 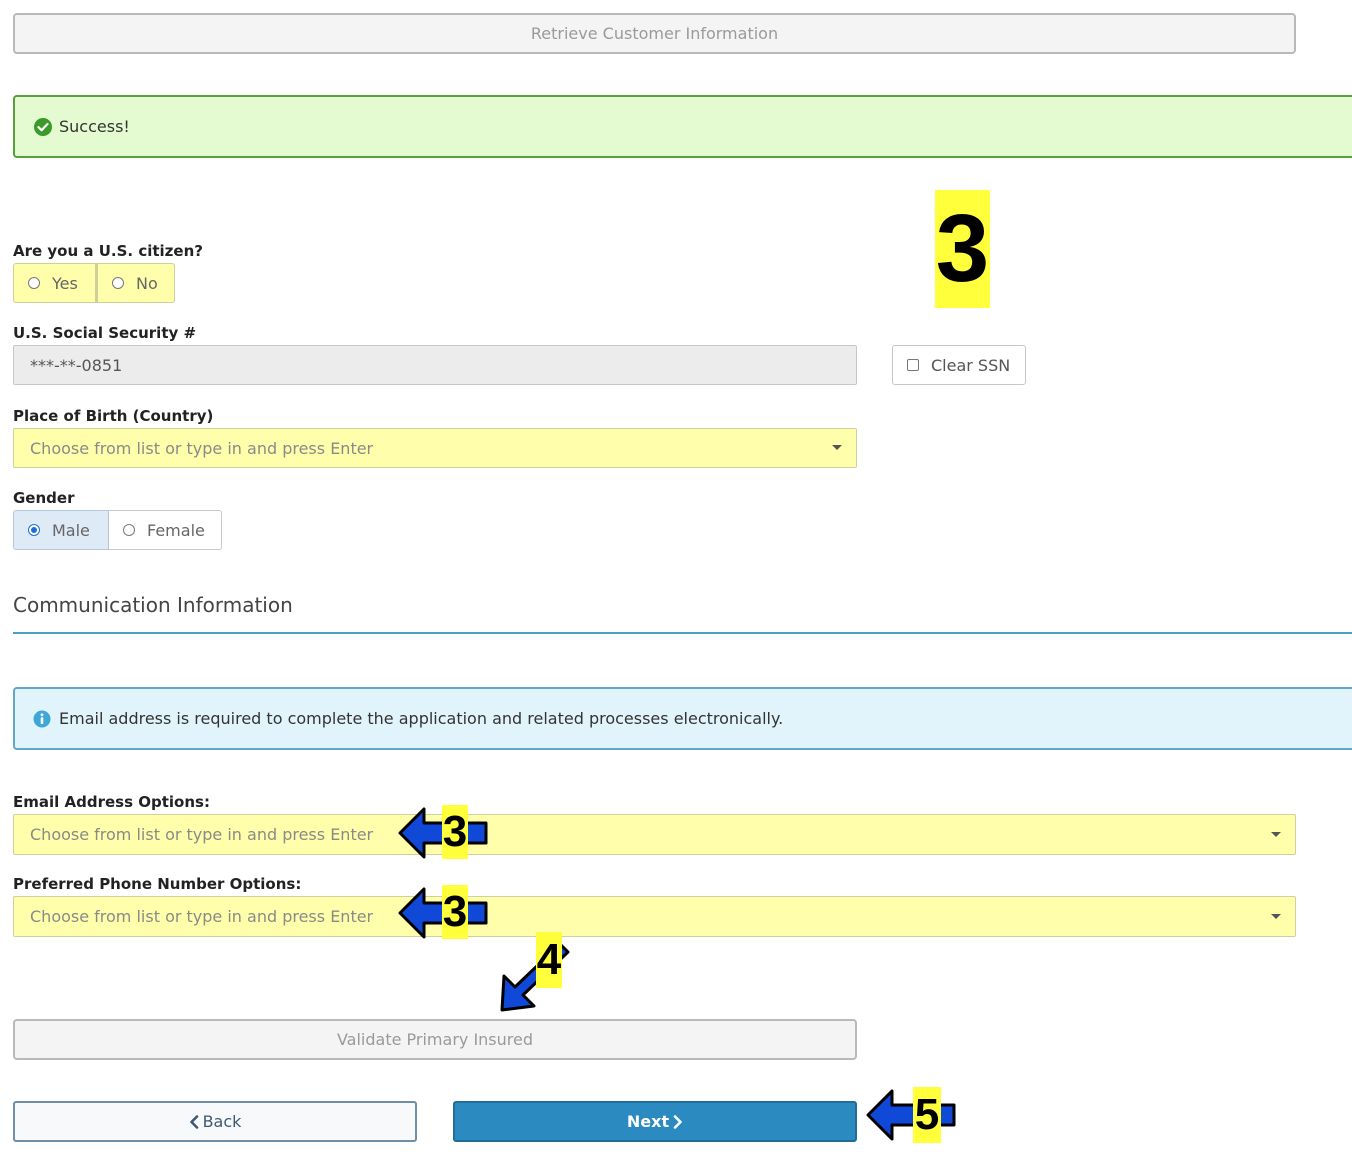 I want to click on birth-country-label: Place of Birth (Country), so click(x=113, y=416).